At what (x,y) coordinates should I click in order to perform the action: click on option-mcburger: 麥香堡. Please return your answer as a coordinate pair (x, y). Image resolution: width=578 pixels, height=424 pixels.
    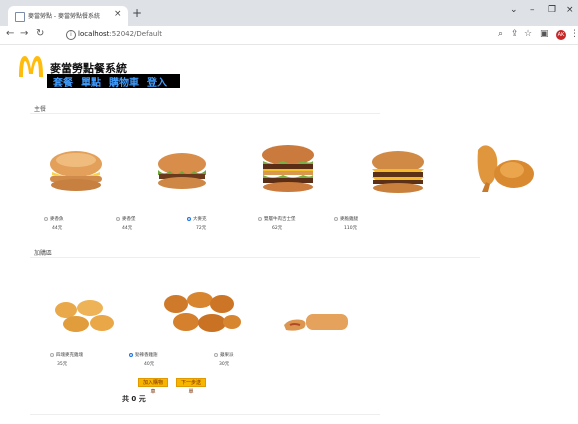
    Looking at the image, I should click on (126, 219).